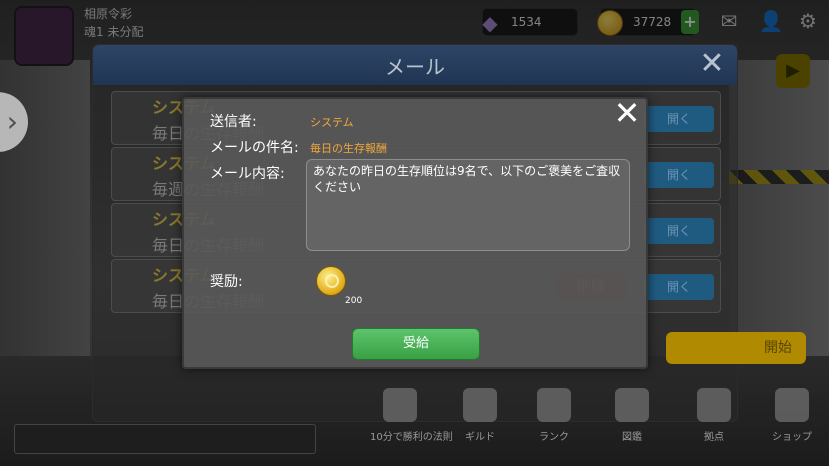  Describe the element at coordinates (331, 281) in the screenshot. I see `gold-coin-icon` at that location.